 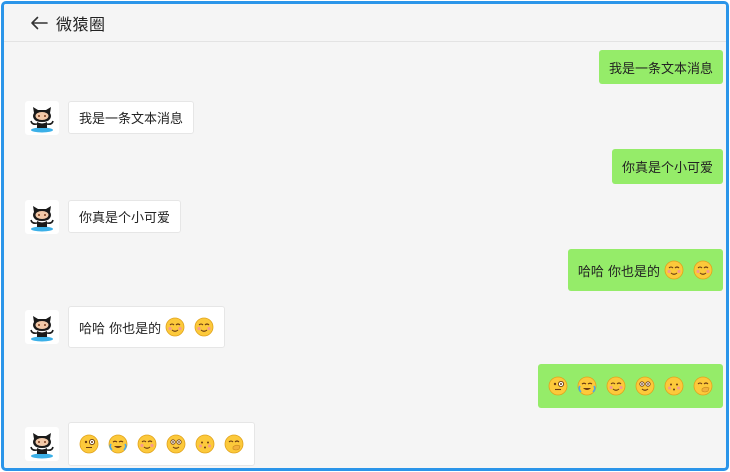 I want to click on back-button, so click(x=39, y=23).